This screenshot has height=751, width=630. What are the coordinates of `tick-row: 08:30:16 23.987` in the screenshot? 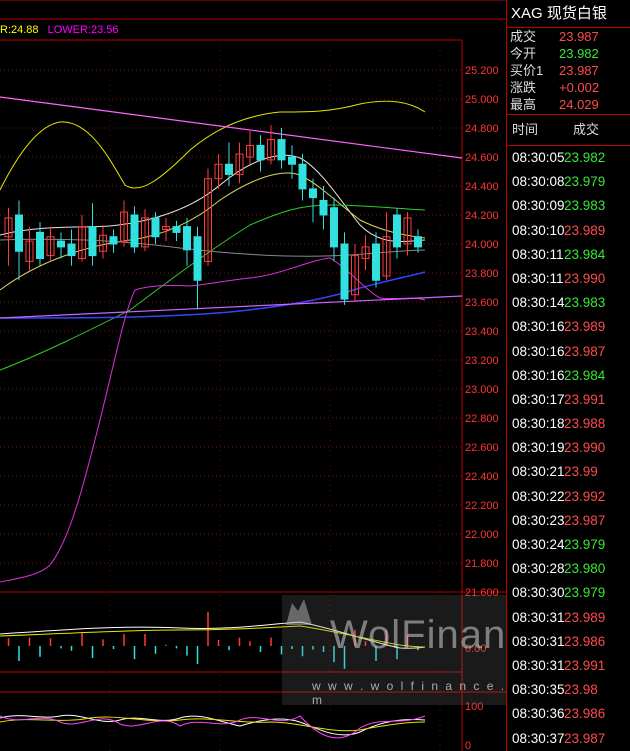 It's located at (568, 352).